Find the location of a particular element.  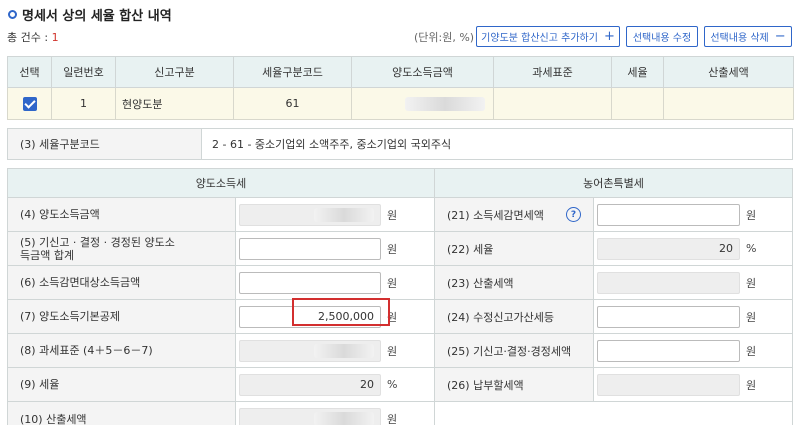

delete-selected-button: 선택내용 삭제 − is located at coordinates (748, 36).